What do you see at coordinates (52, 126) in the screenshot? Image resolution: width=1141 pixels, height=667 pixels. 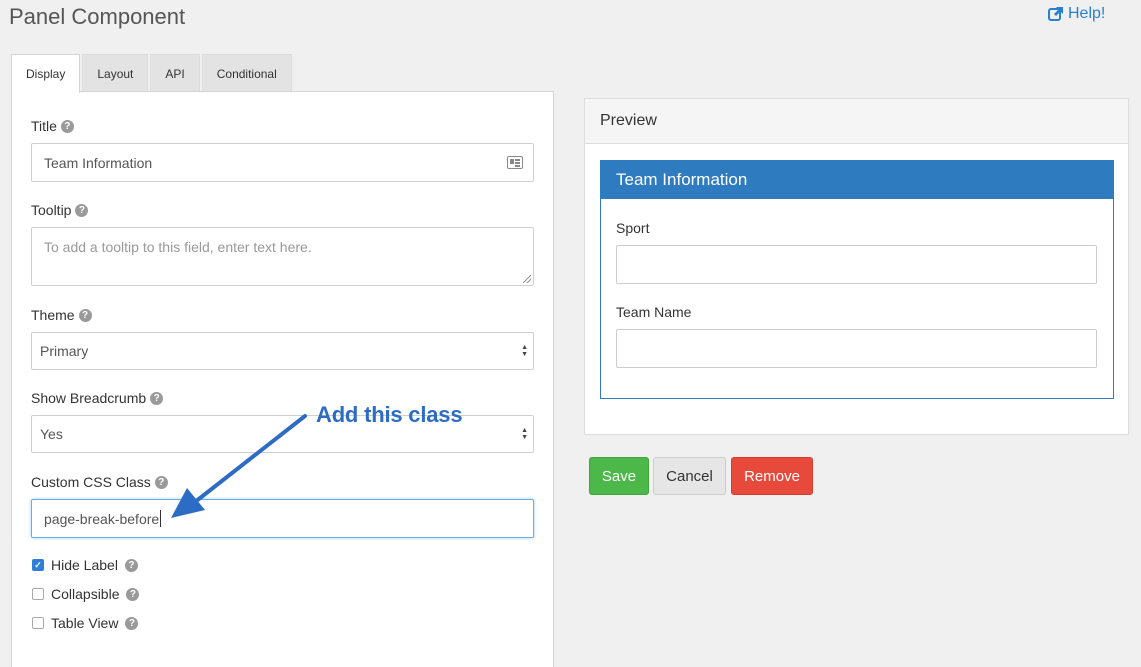 I see `title-label: Title ?` at bounding box center [52, 126].